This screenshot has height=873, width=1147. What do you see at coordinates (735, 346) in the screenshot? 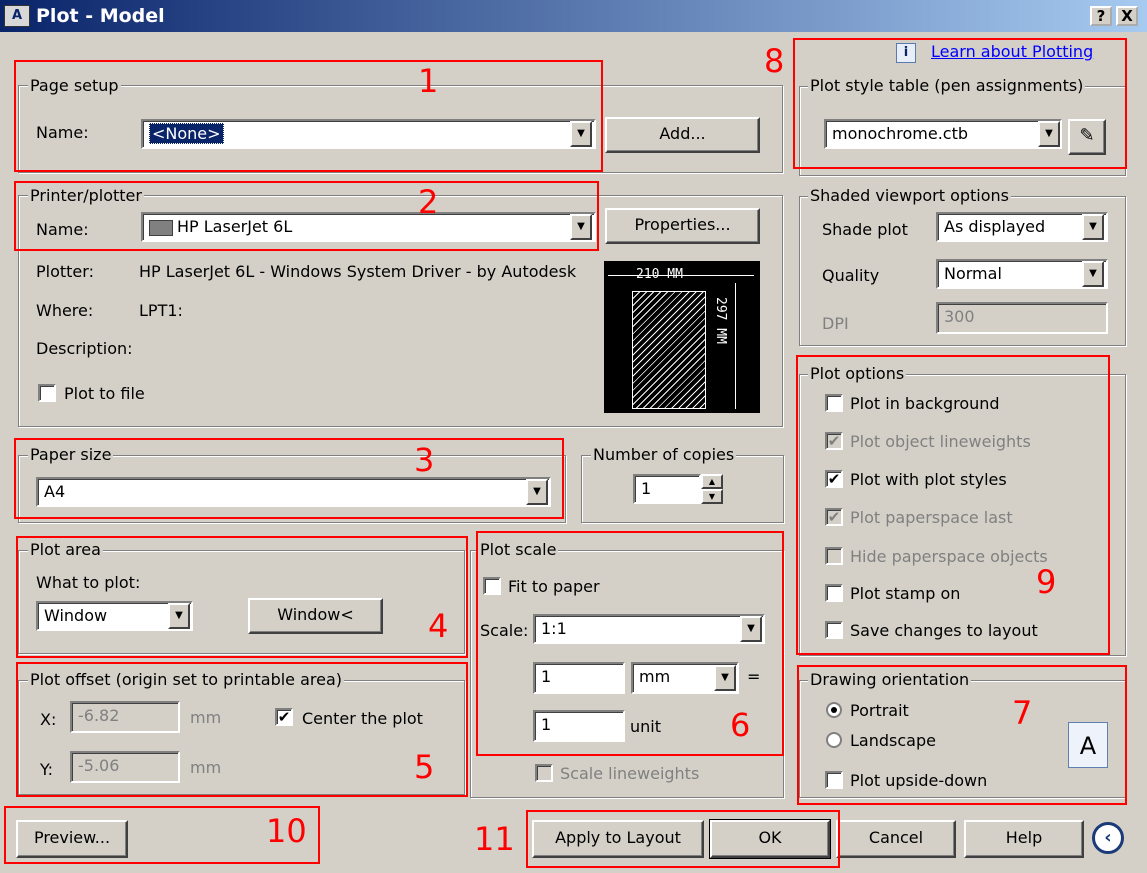
I see `height-dimension-line` at bounding box center [735, 346].